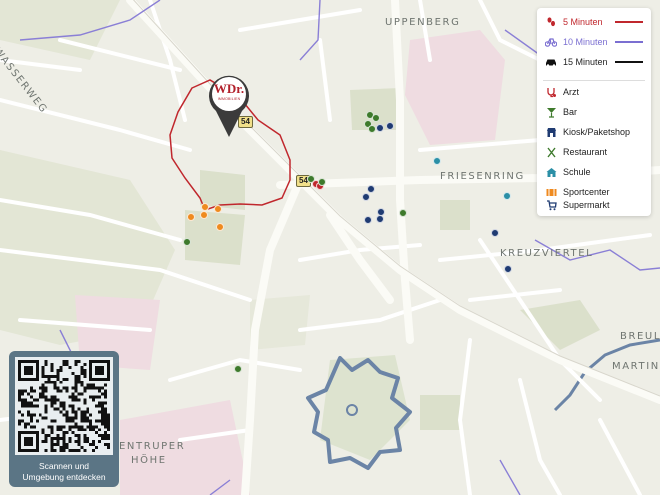  Describe the element at coordinates (152, 446) in the screenshot. I see `place-label-entruper: ENTRUPER` at that location.